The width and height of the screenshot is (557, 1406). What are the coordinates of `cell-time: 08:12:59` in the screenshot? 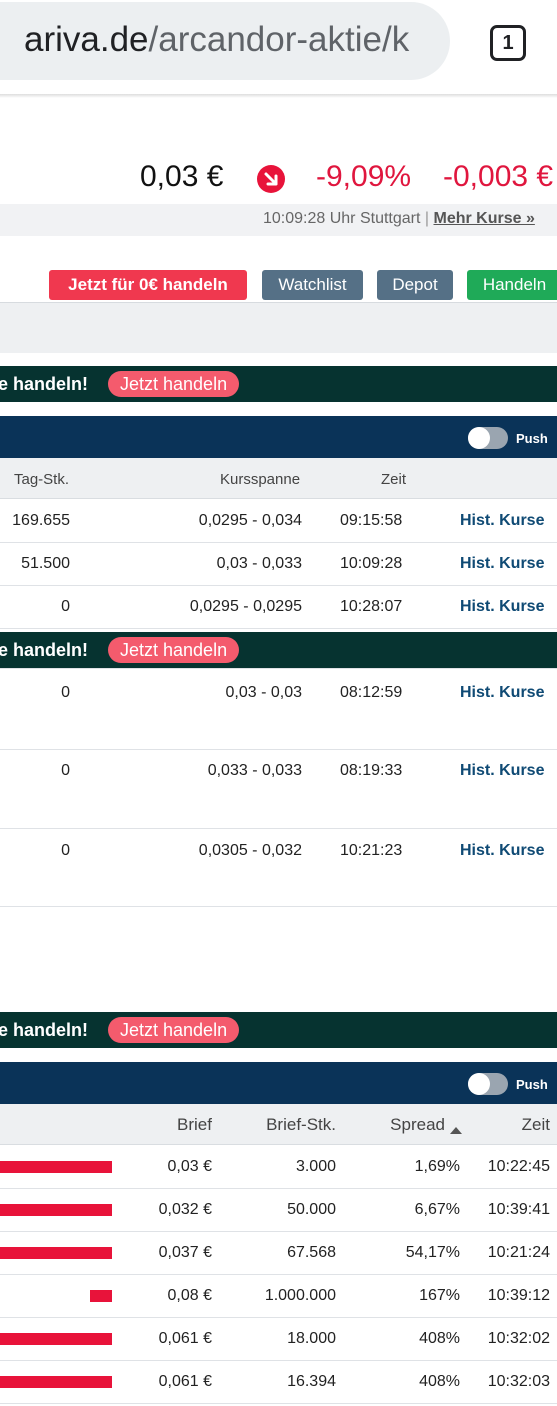 It's located at (371, 692).